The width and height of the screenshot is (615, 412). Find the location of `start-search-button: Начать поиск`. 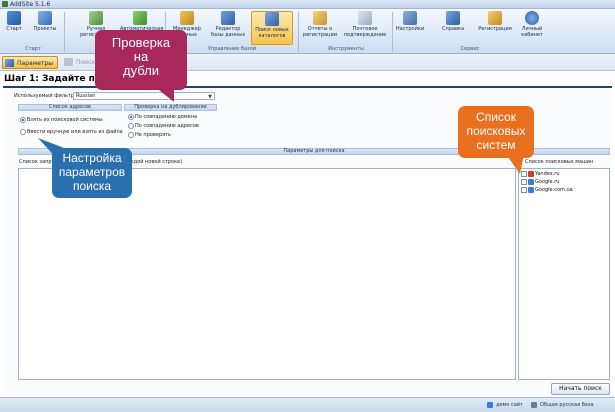

start-search-button: Начать поиск is located at coordinates (580, 389).